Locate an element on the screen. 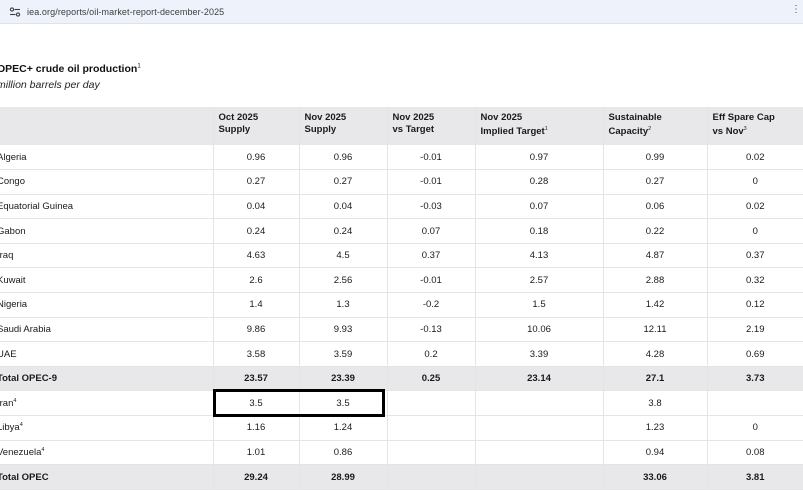 This screenshot has height=490, width=803. value-cell-nov: 3.5 is located at coordinates (343, 403).